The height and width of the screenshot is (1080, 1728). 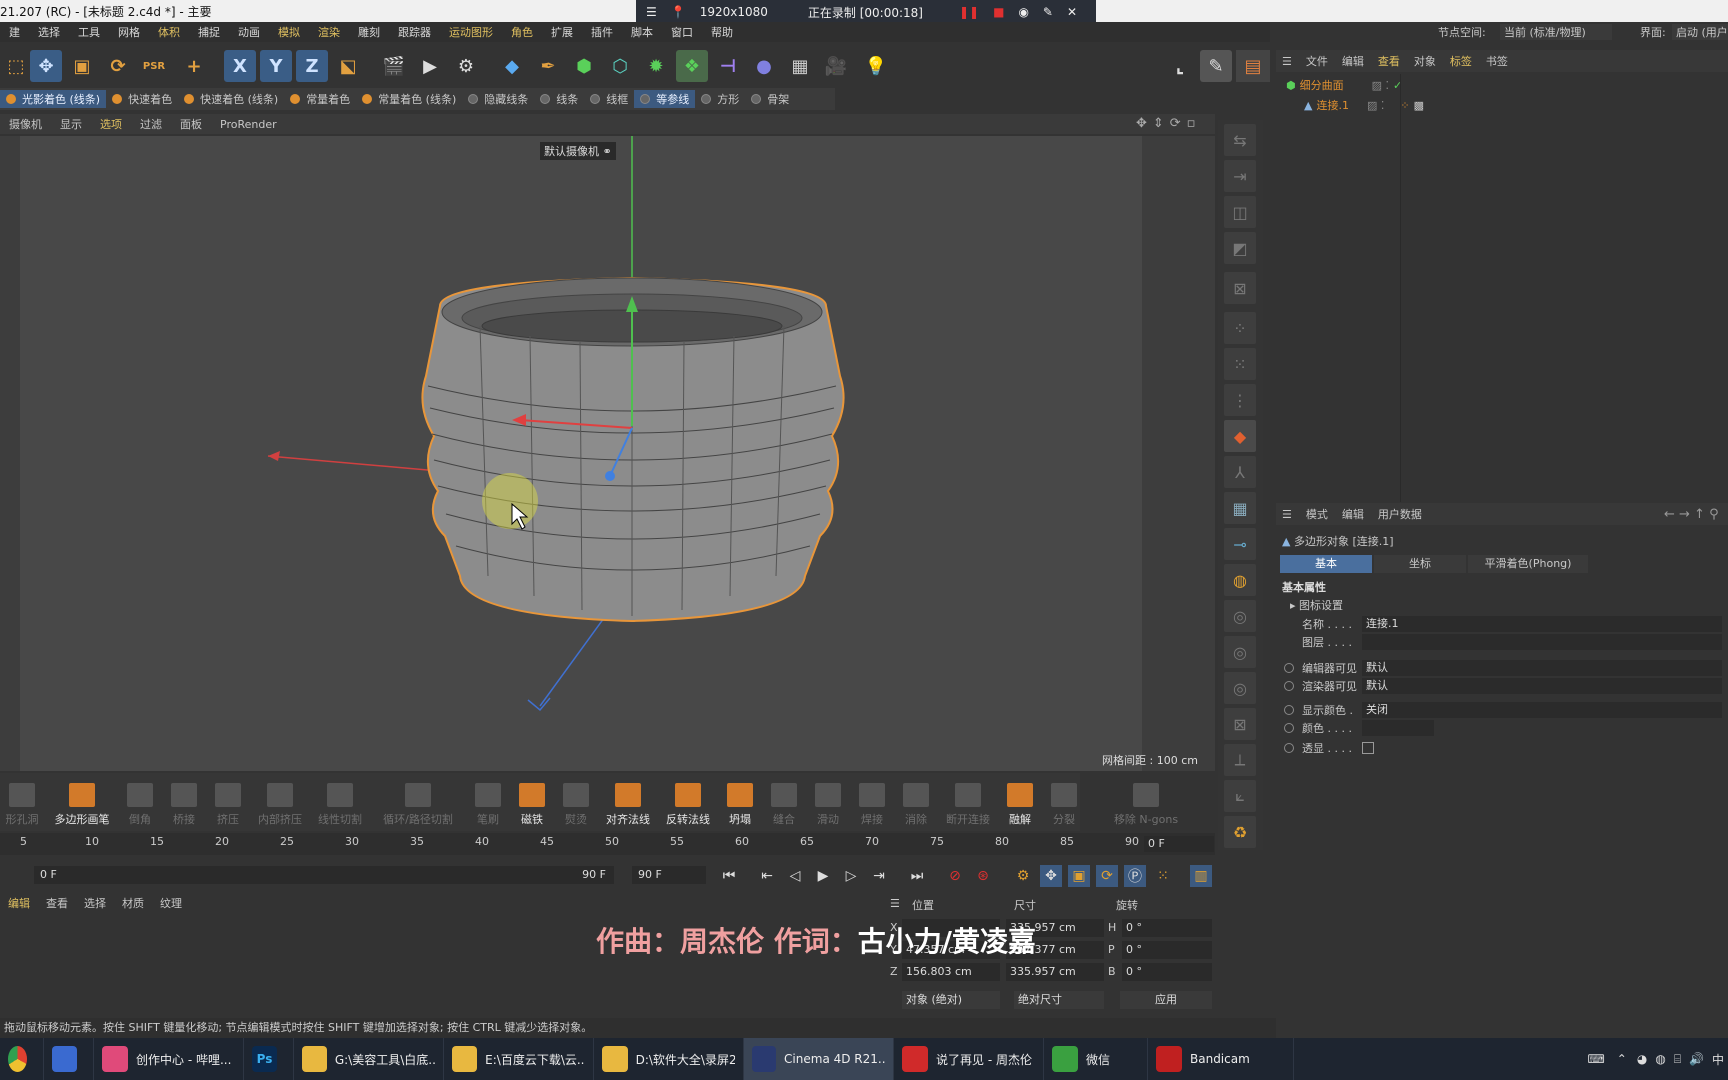 What do you see at coordinates (800, 66) in the screenshot?
I see `floor-icon: ▦` at bounding box center [800, 66].